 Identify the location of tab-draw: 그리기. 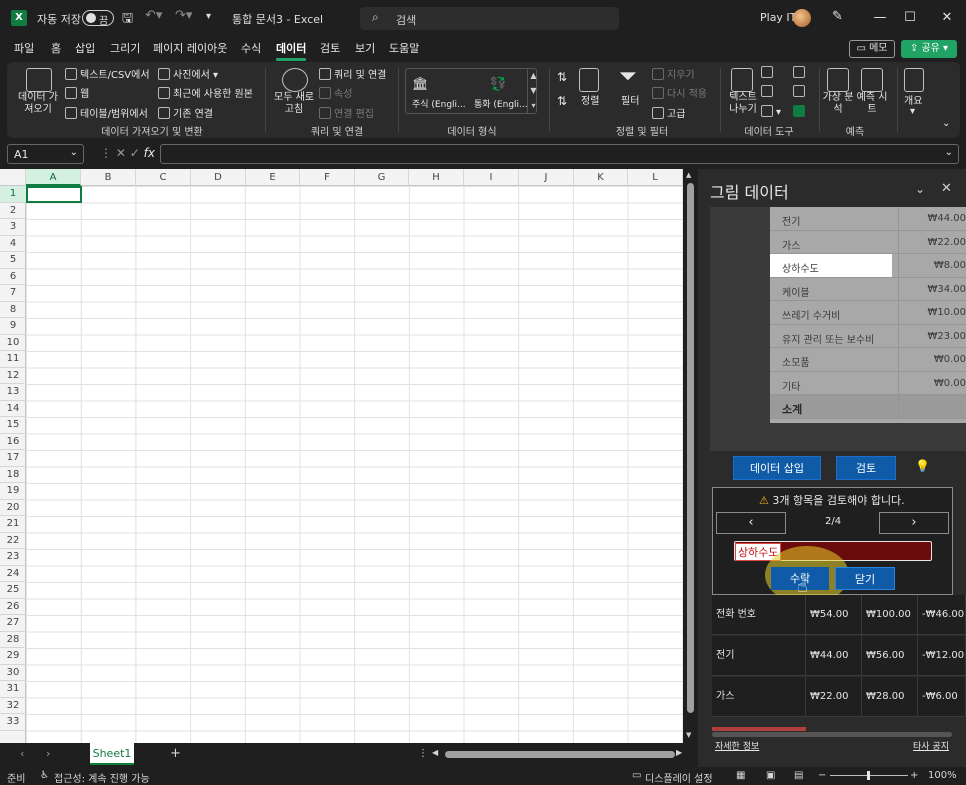
(125, 48).